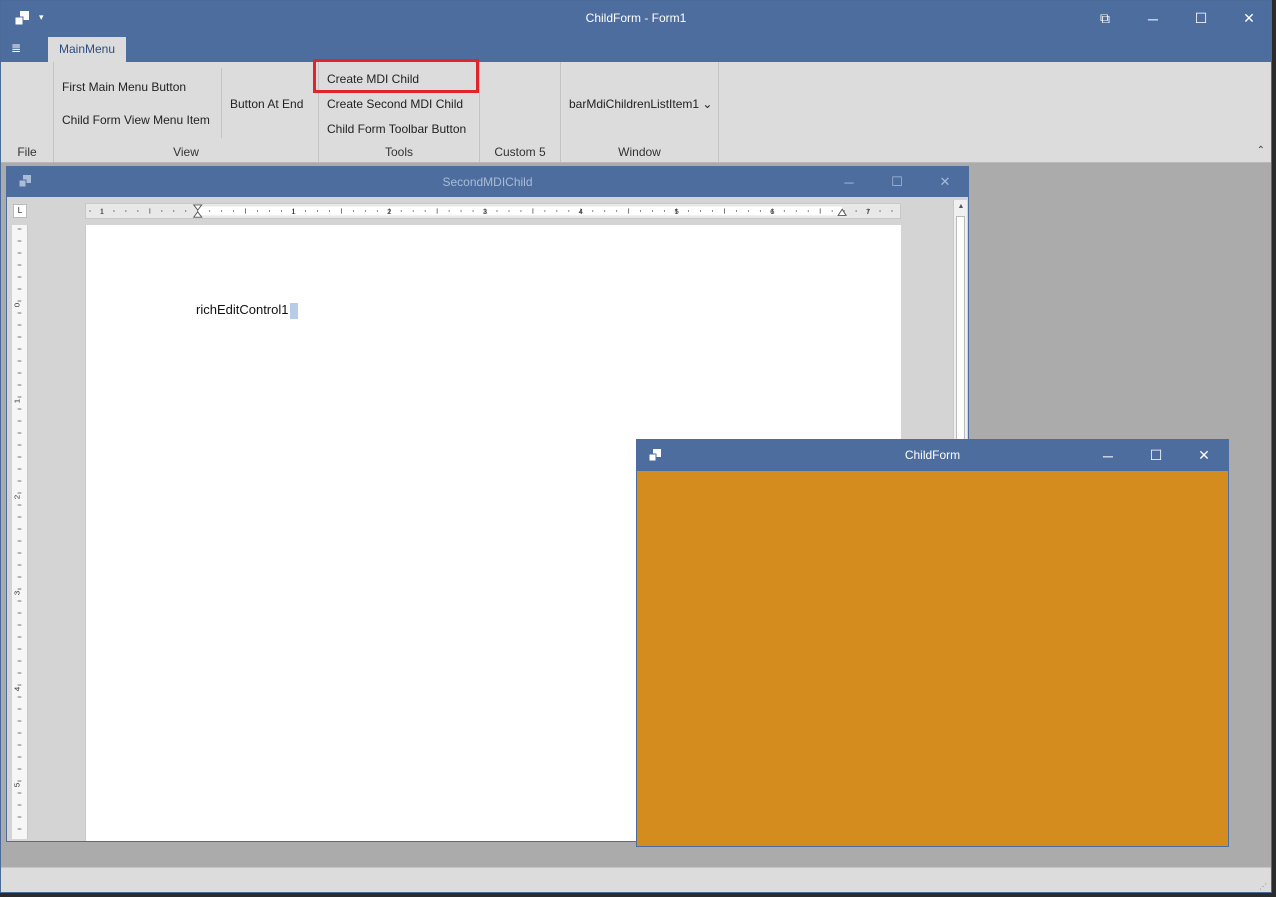 The image size is (1276, 897). I want to click on resize-grip-icon: ⋰, so click(1263, 886).